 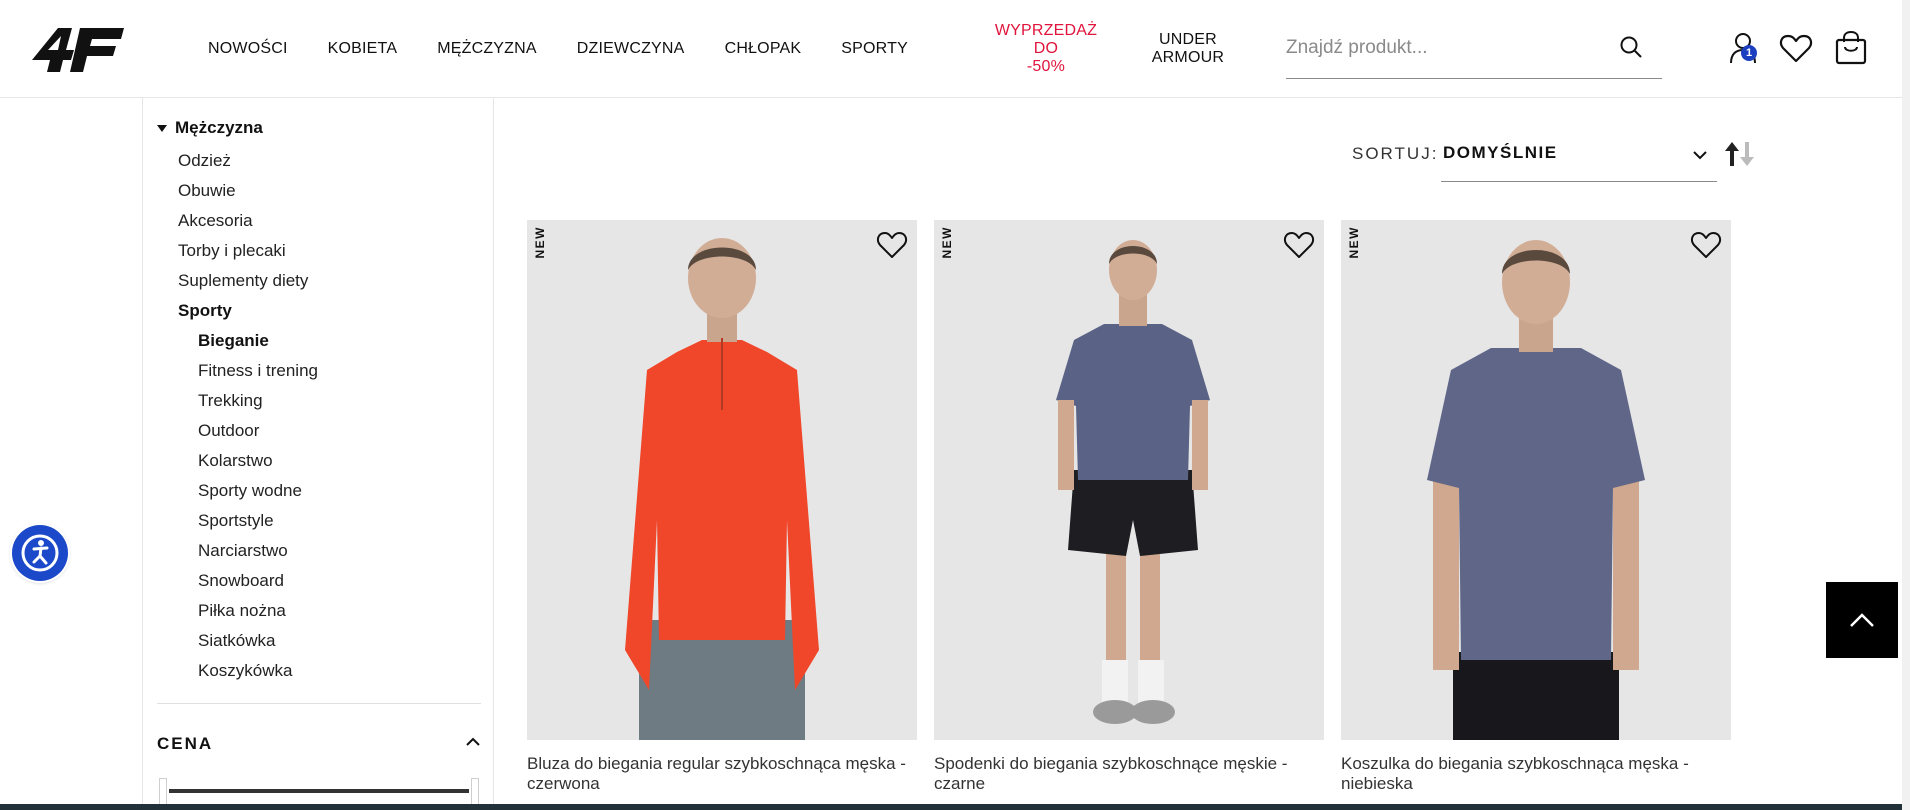 What do you see at coordinates (248, 641) in the screenshot?
I see `category-item-siatkowka: Siatkówka` at bounding box center [248, 641].